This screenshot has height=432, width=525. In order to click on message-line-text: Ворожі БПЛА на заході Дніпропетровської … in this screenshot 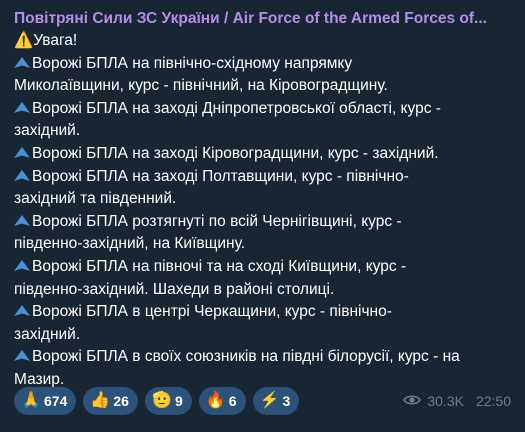, I will do `click(236, 108)`.